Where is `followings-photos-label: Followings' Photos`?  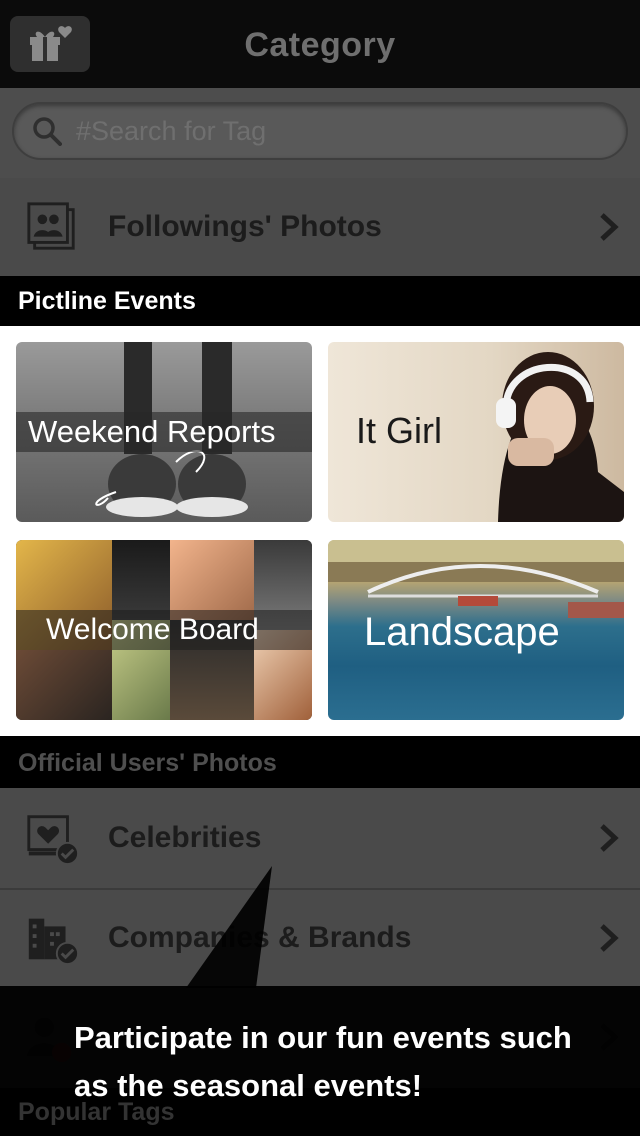 followings-photos-label: Followings' Photos is located at coordinates (245, 226).